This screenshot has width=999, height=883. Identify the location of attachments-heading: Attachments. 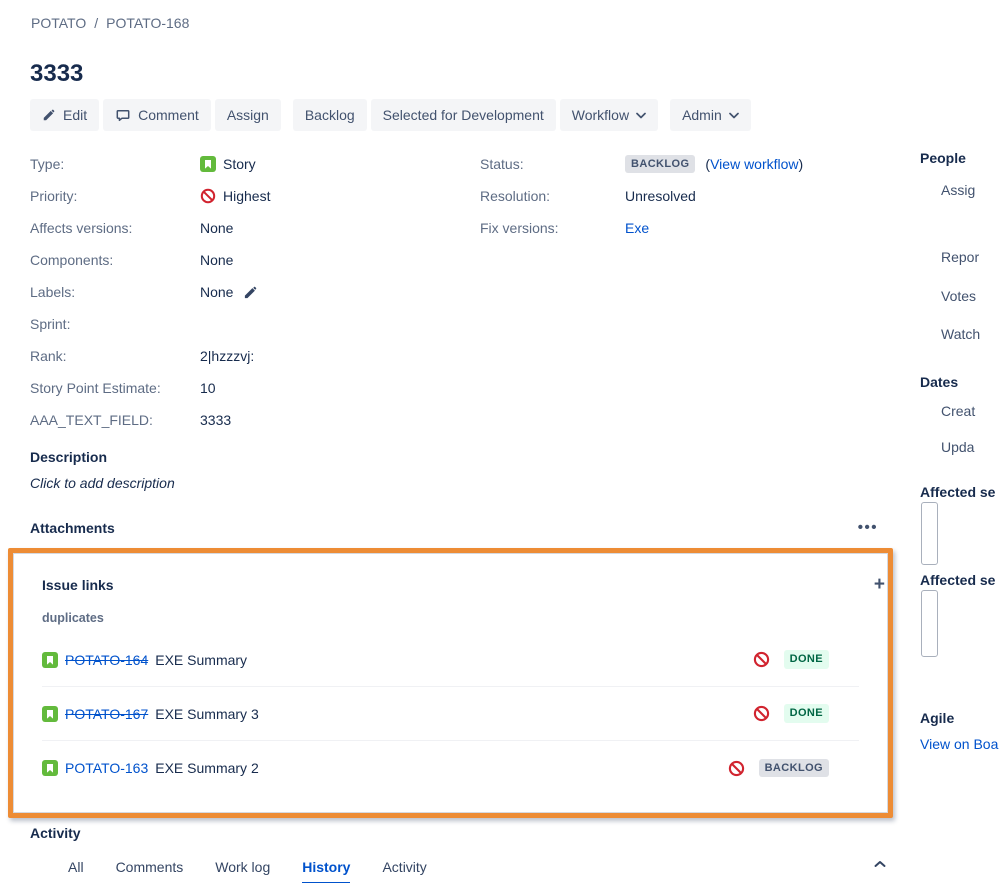
(72, 527).